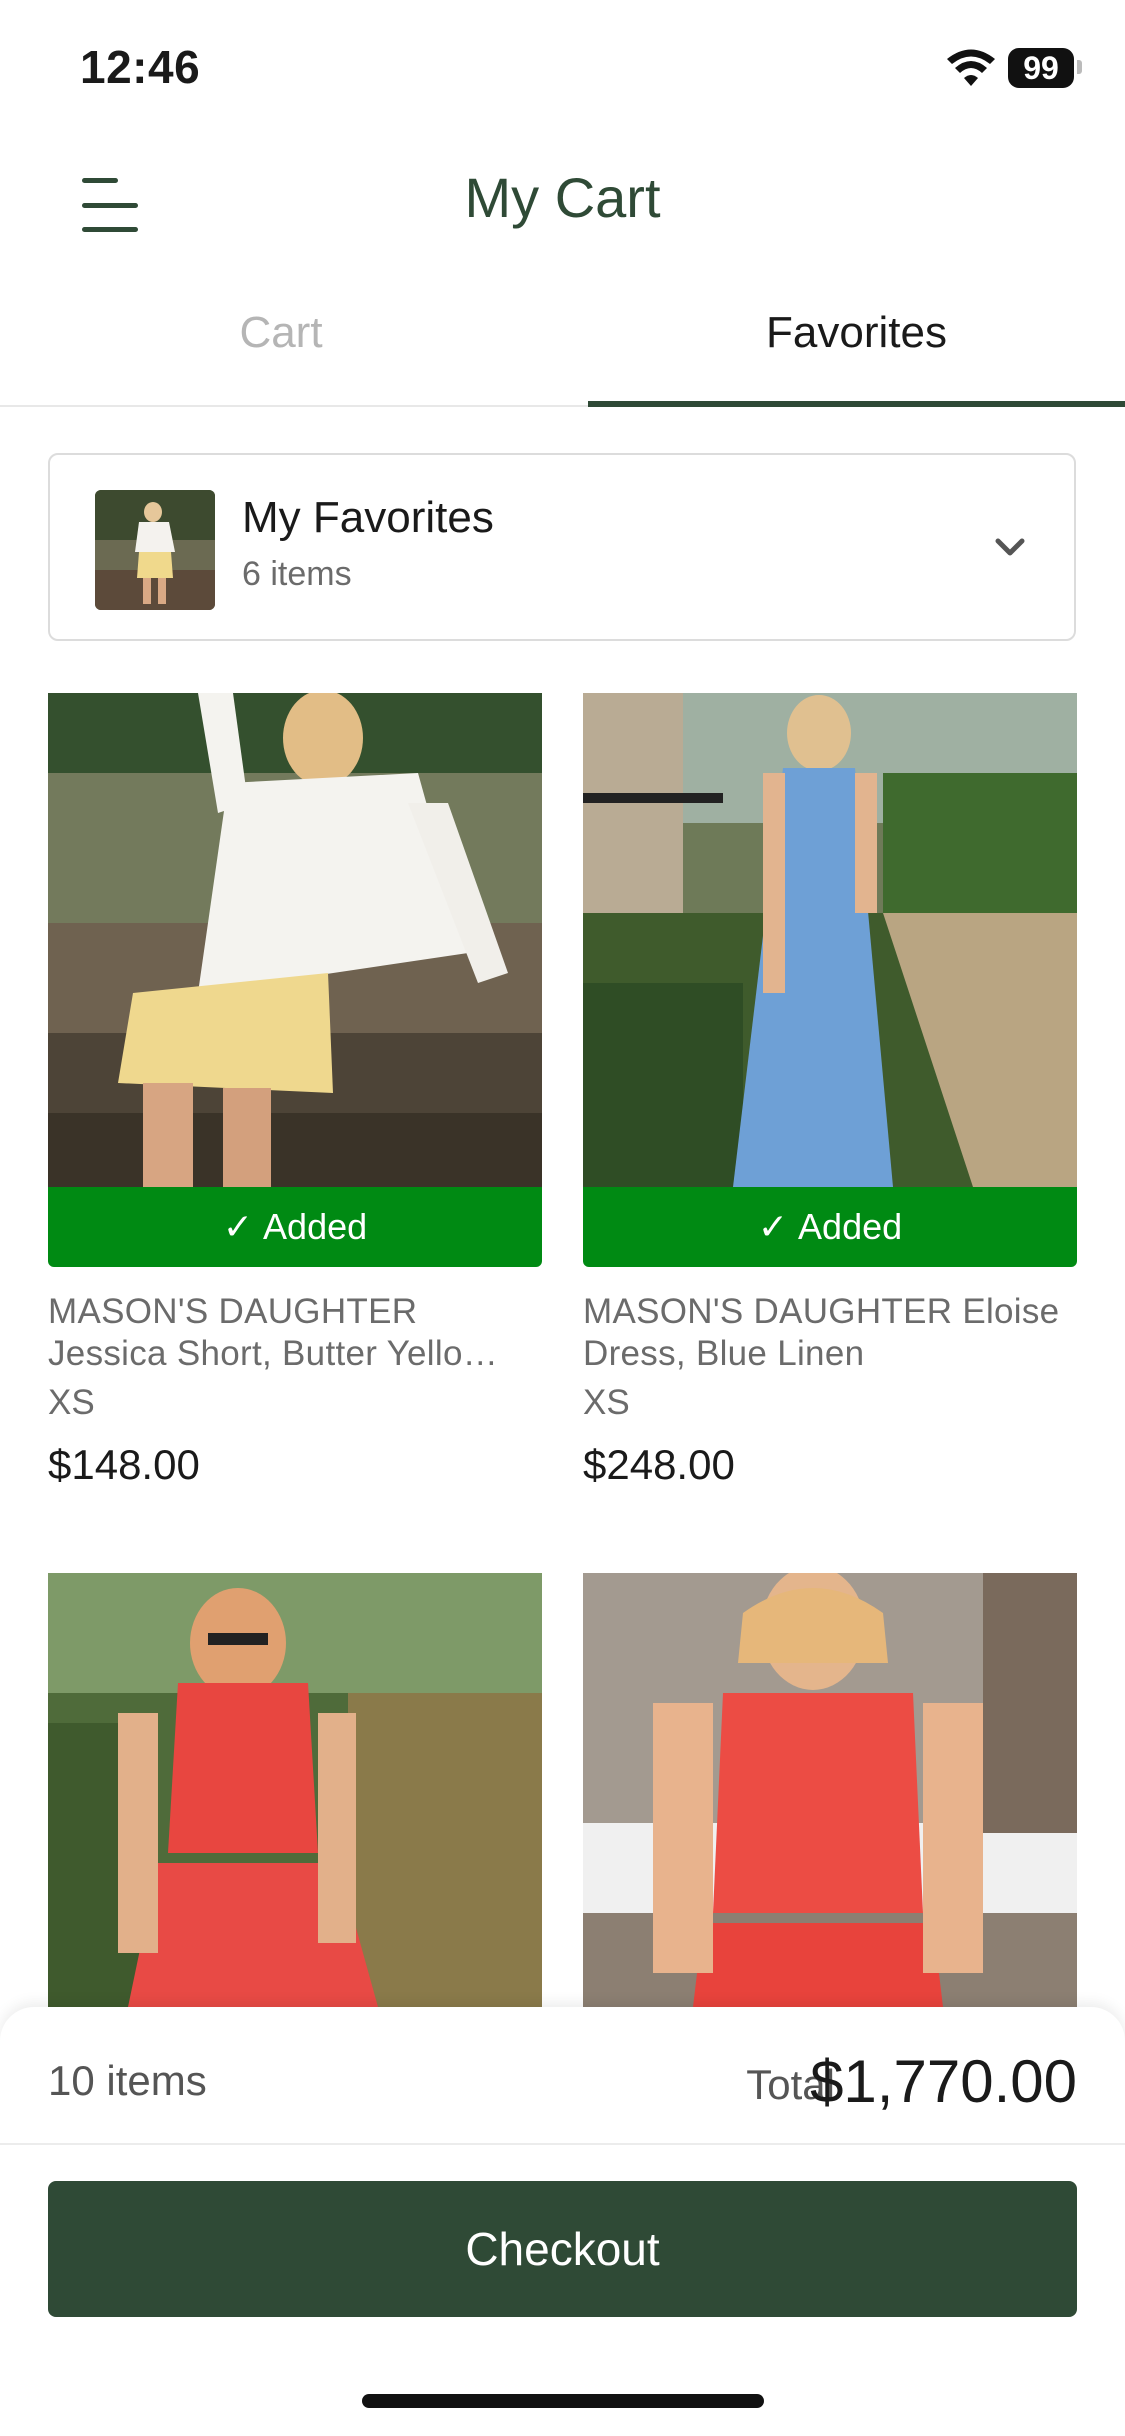  What do you see at coordinates (856, 404) in the screenshot?
I see `active-tab-indicator` at bounding box center [856, 404].